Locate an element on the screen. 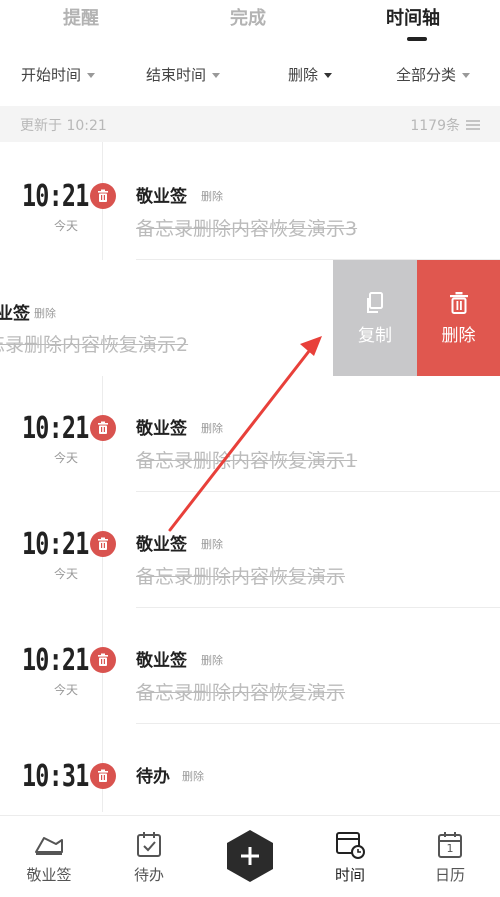 Image resolution: width=500 pixels, height=897 pixels. delete-label: 删除 is located at coordinates (458, 335).